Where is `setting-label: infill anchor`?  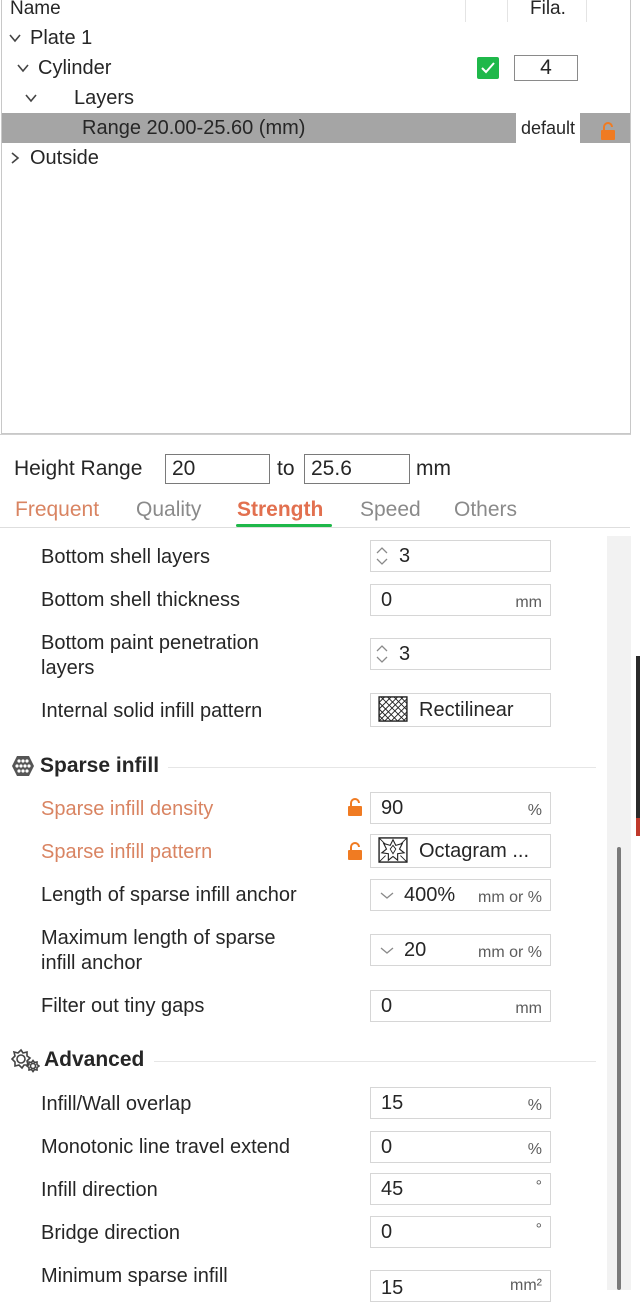
setting-label: infill anchor is located at coordinates (92, 963).